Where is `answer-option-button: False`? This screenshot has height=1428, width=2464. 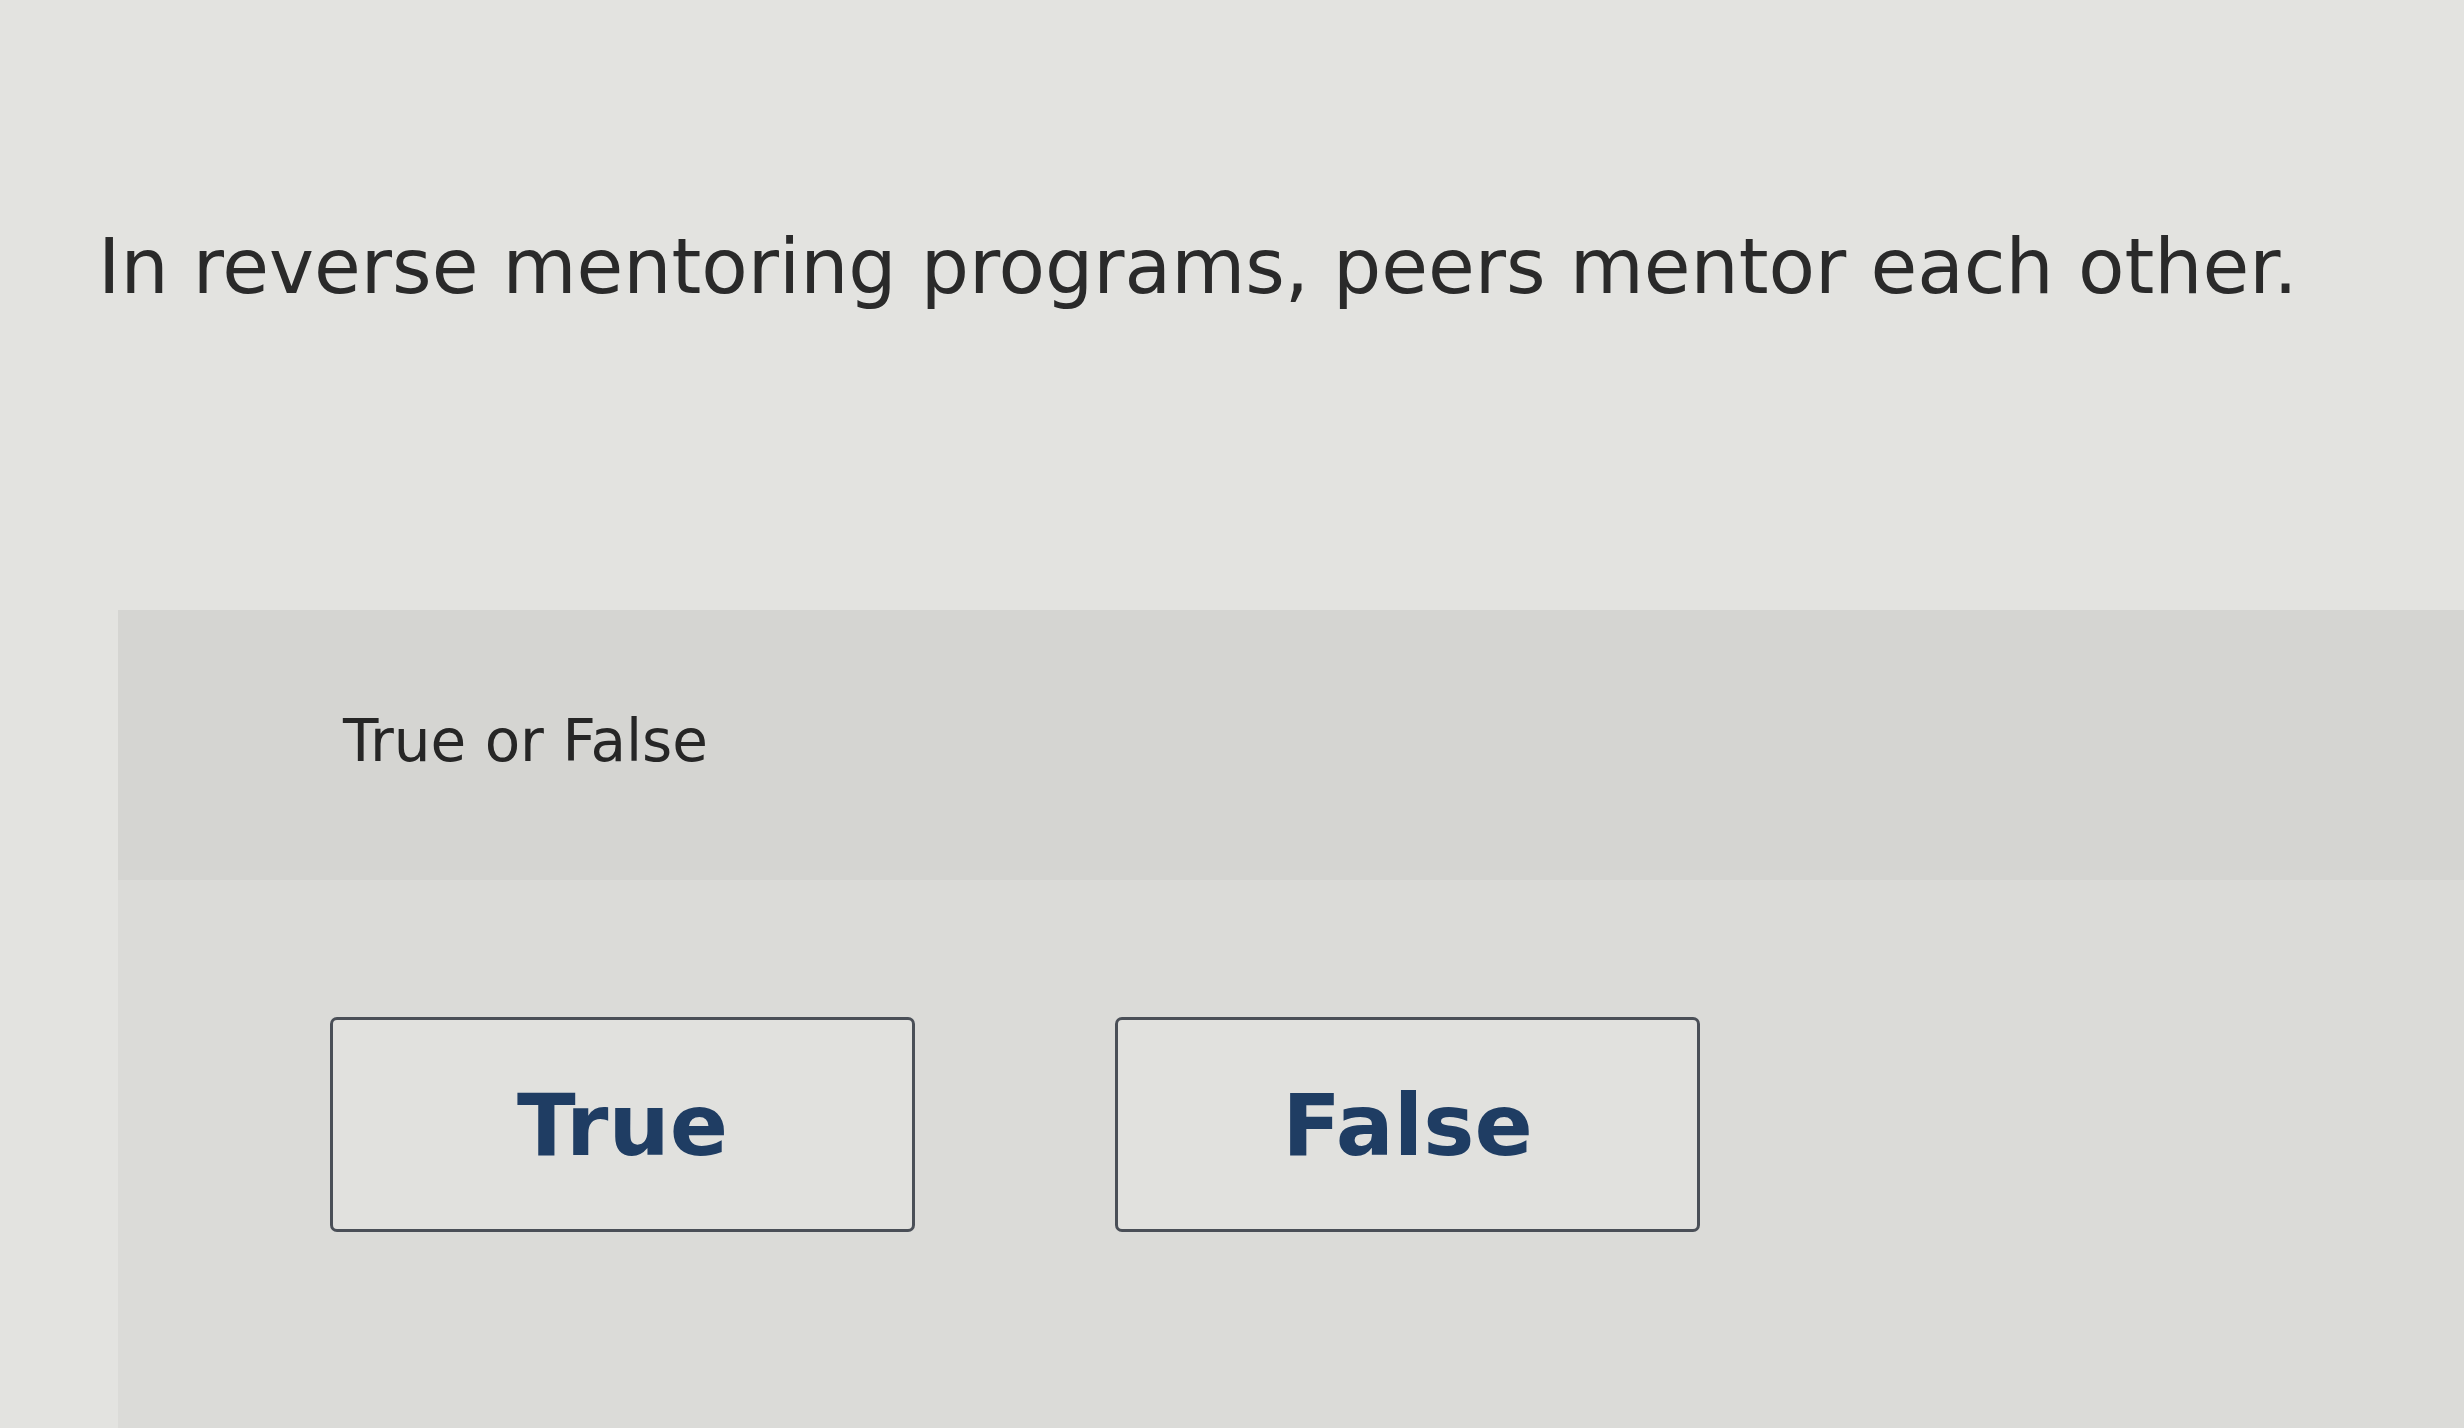 answer-option-button: False is located at coordinates (1407, 1124).